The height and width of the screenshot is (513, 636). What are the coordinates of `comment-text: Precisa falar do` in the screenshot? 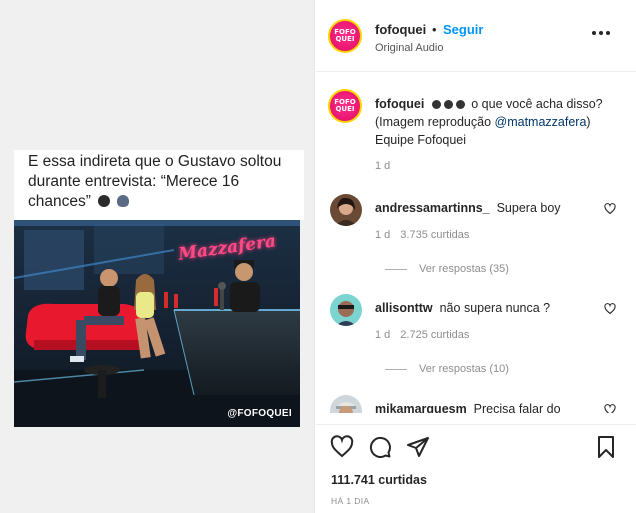 It's located at (517, 407).